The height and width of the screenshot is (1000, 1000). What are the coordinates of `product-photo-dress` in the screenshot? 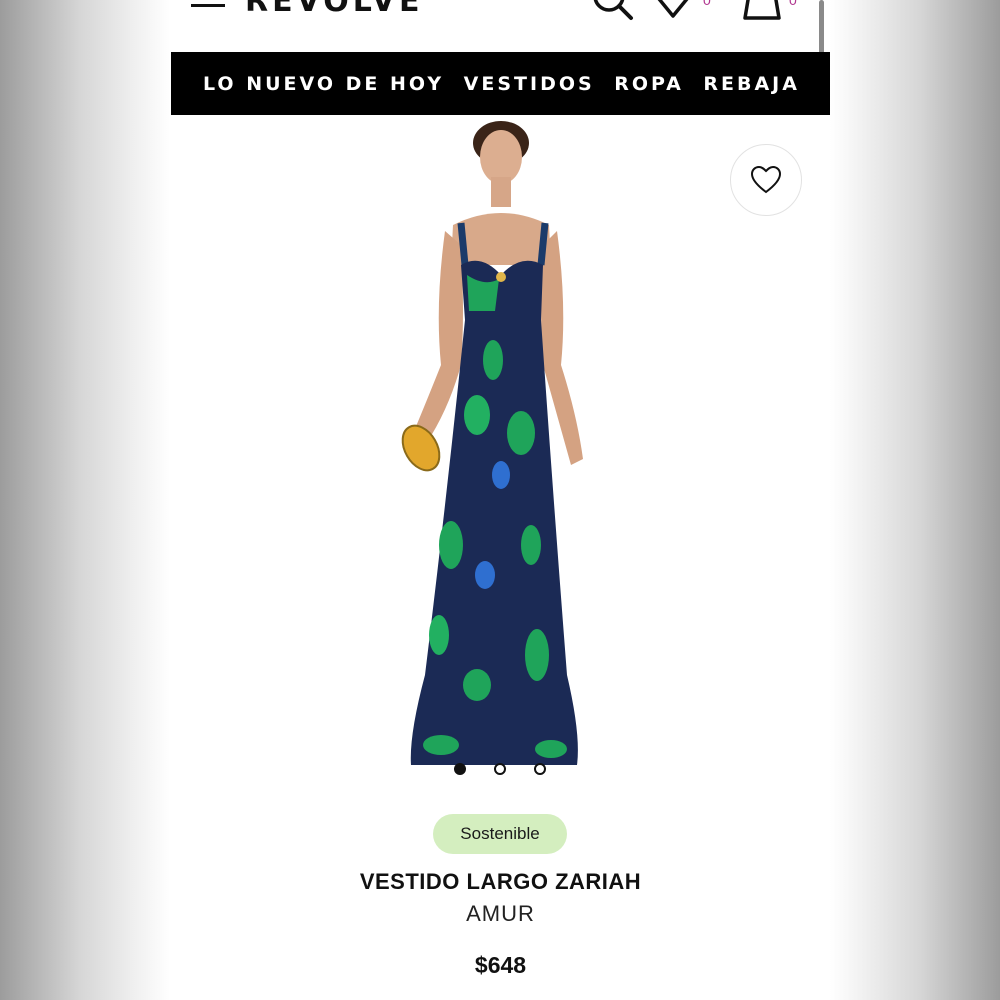 It's located at (492, 443).